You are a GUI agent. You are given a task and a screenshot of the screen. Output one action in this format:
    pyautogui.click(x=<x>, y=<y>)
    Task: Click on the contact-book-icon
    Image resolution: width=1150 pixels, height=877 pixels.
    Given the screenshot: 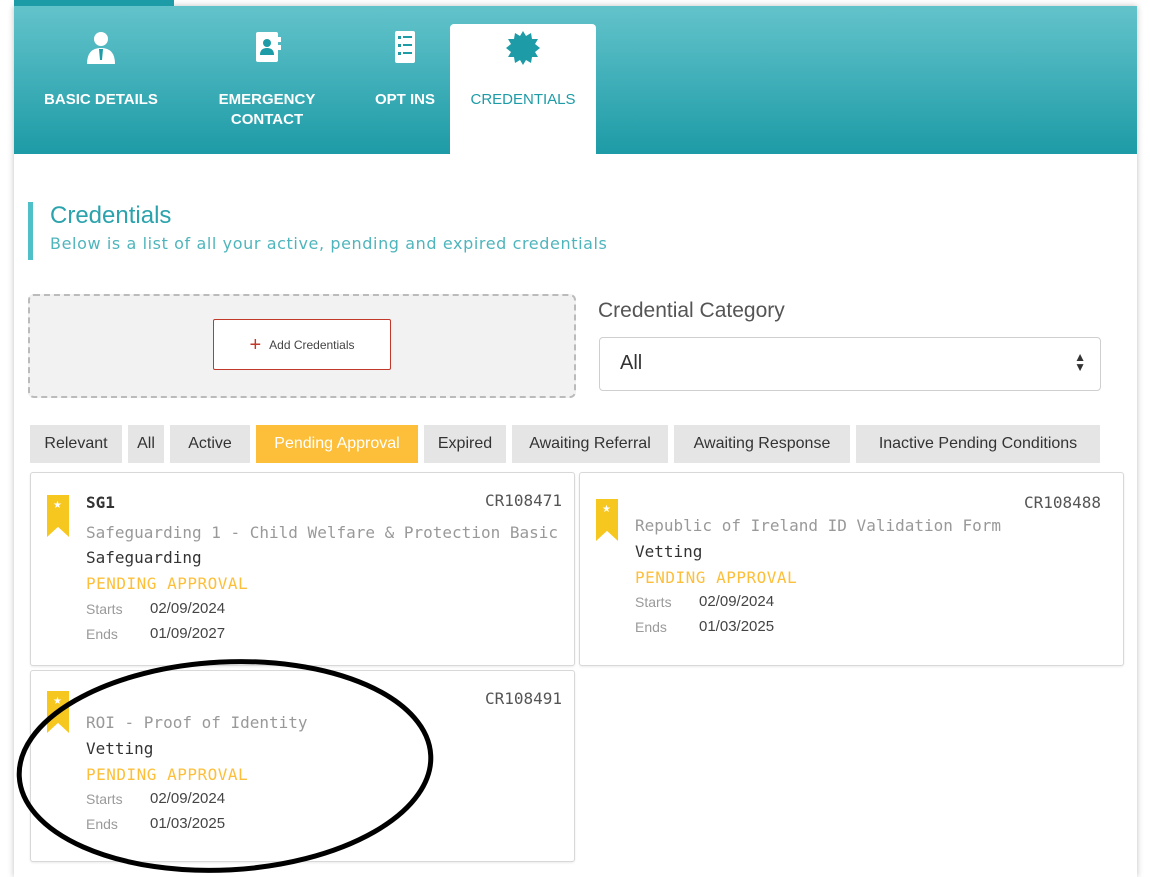 What is the action you would take?
    pyautogui.click(x=268, y=47)
    